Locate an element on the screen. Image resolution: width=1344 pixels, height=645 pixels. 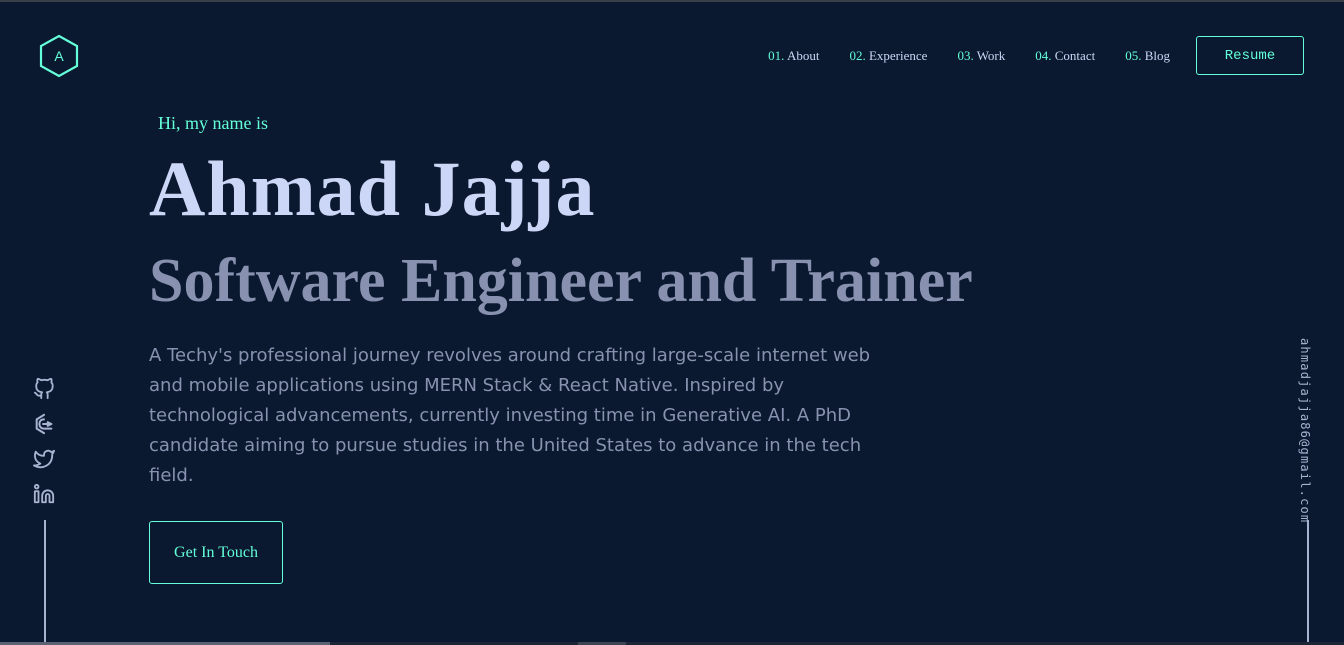
nav-item-label: About is located at coordinates (803, 55).